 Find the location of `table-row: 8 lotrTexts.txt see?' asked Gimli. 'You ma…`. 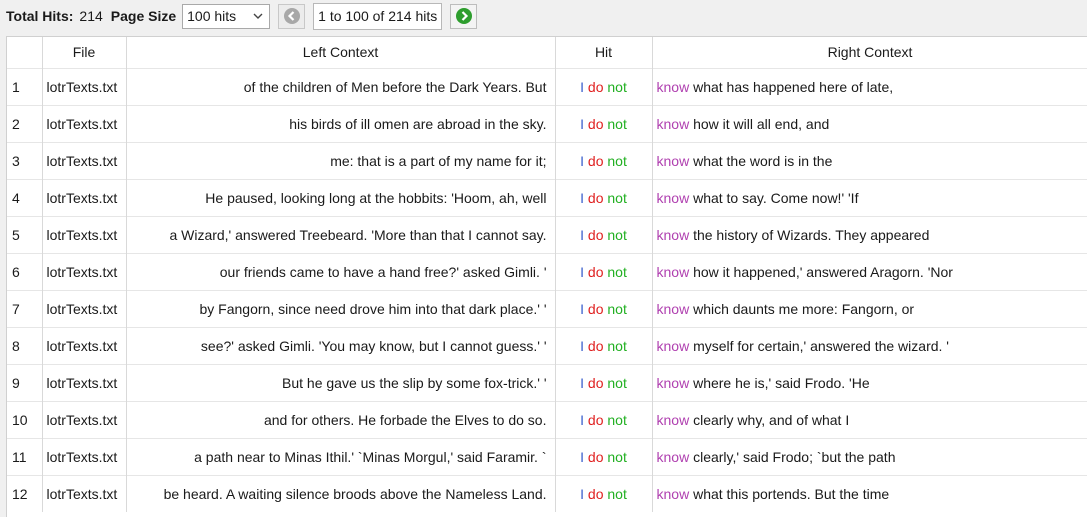

table-row: 8 lotrTexts.txt see?' asked Gimli. 'You ma… is located at coordinates (547, 345).